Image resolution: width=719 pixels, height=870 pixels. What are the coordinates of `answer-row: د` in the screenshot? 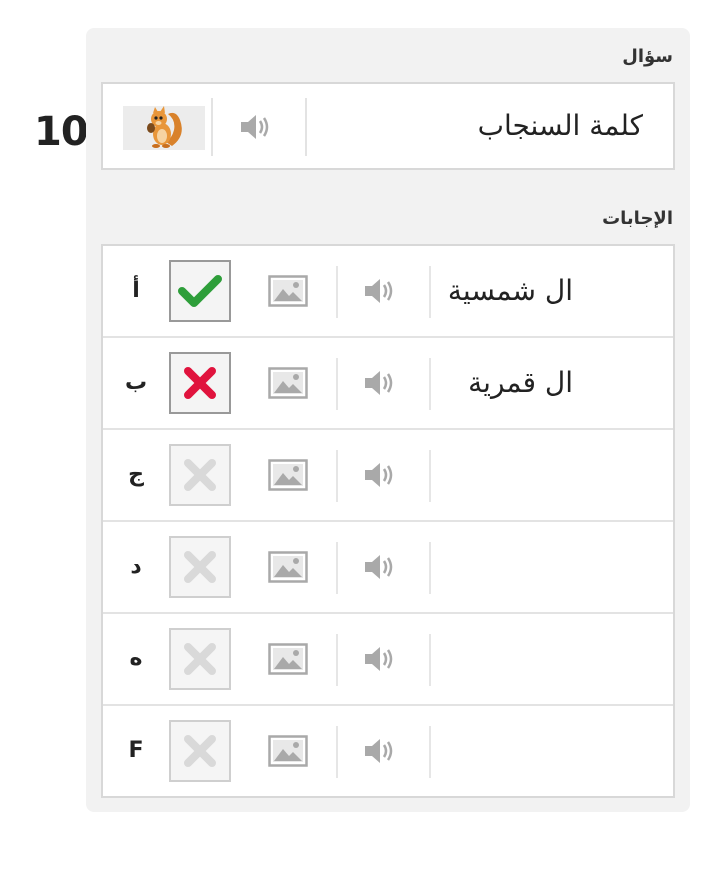 It's located at (388, 568).